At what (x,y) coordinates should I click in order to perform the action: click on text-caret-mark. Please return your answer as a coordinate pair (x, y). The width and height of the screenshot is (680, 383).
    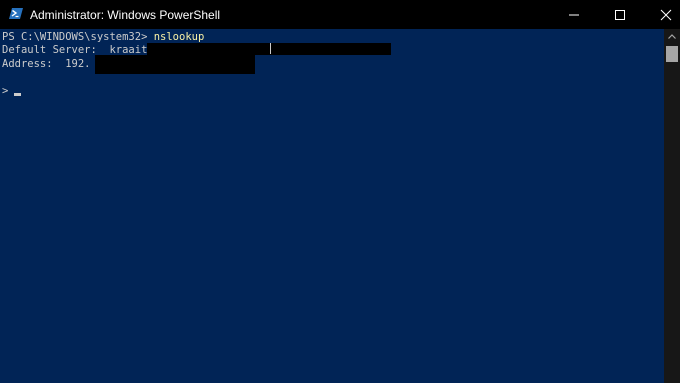
    Looking at the image, I should click on (270, 48).